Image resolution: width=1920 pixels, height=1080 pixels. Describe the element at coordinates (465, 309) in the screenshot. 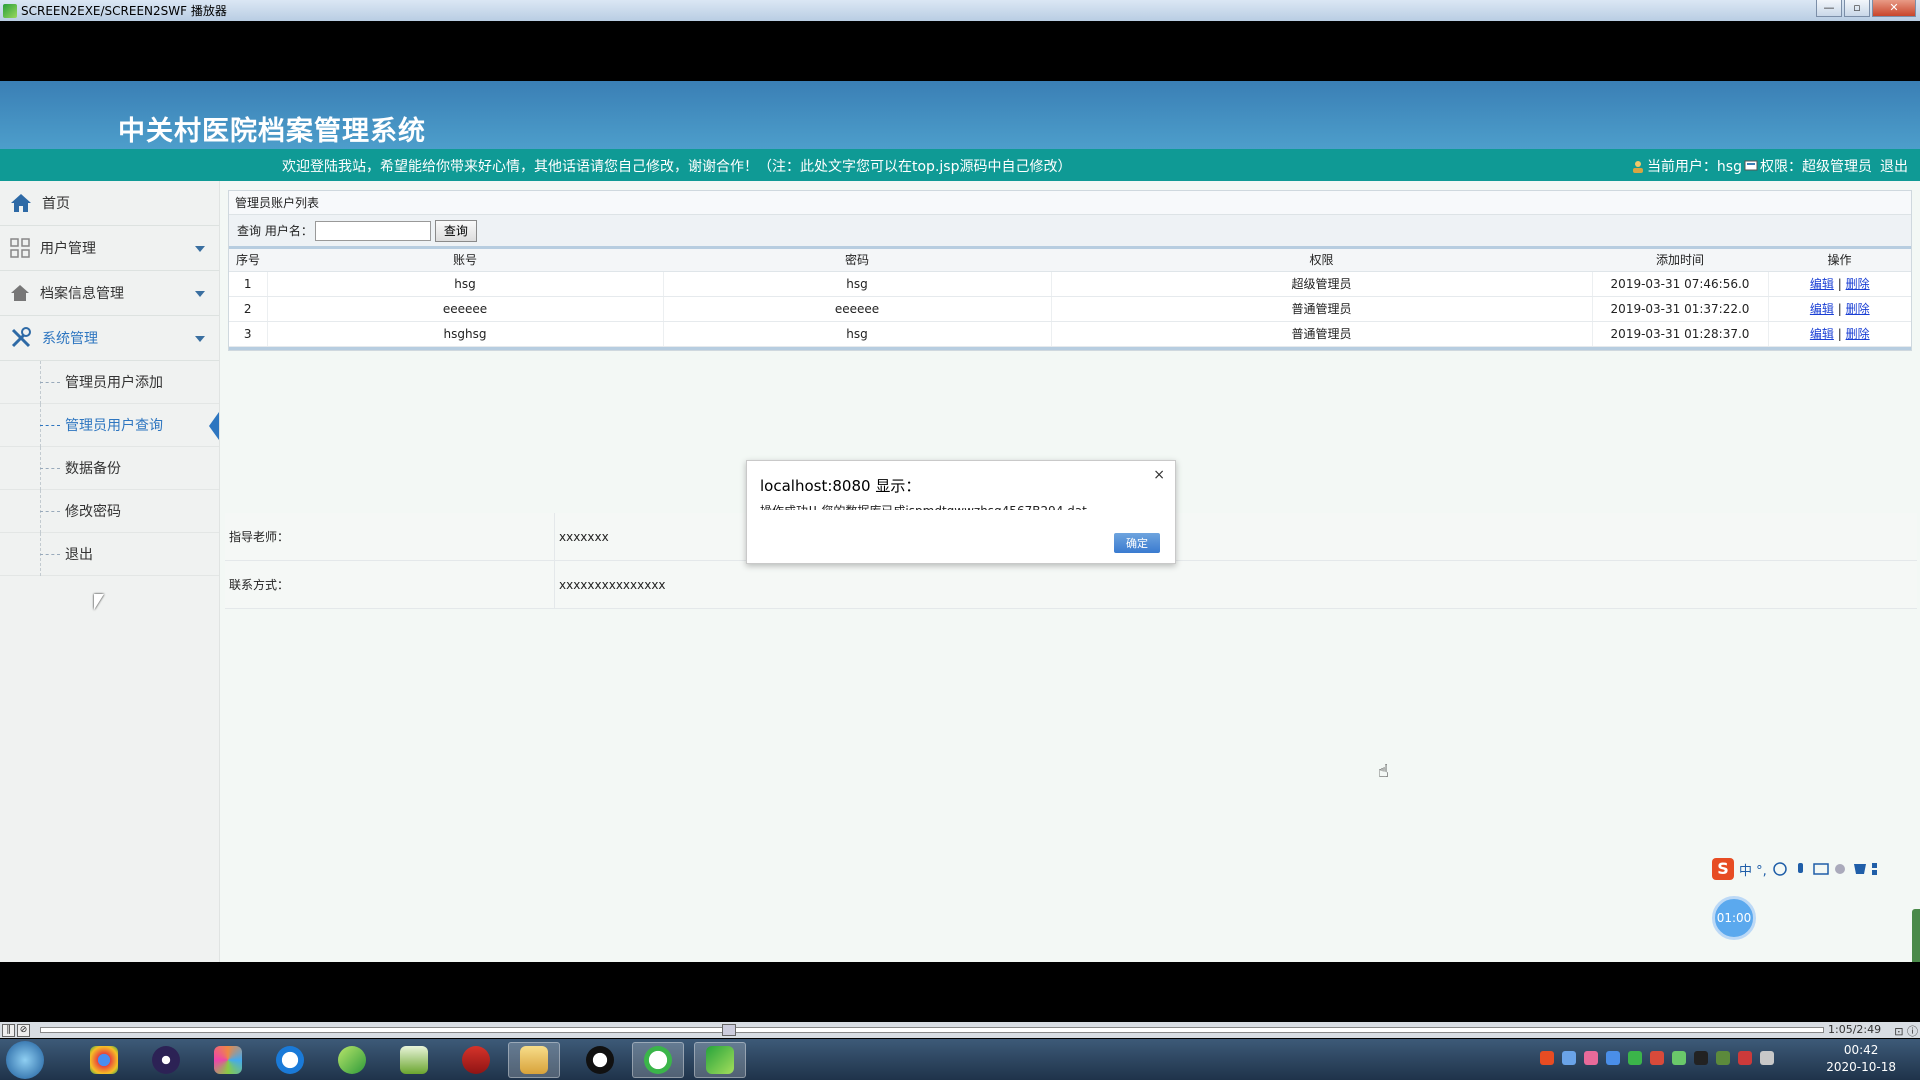

I see `cell-account: eeeeee` at that location.